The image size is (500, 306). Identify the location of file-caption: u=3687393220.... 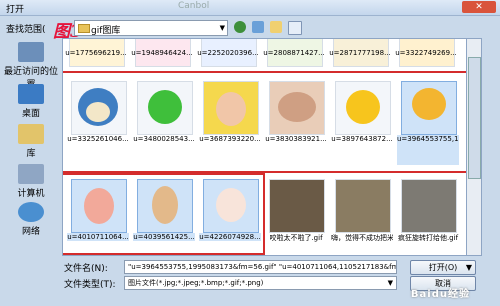
(230, 139).